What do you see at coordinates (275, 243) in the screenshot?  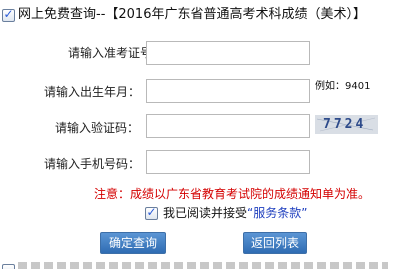 I see `back-to-list-button: 返回列表` at bounding box center [275, 243].